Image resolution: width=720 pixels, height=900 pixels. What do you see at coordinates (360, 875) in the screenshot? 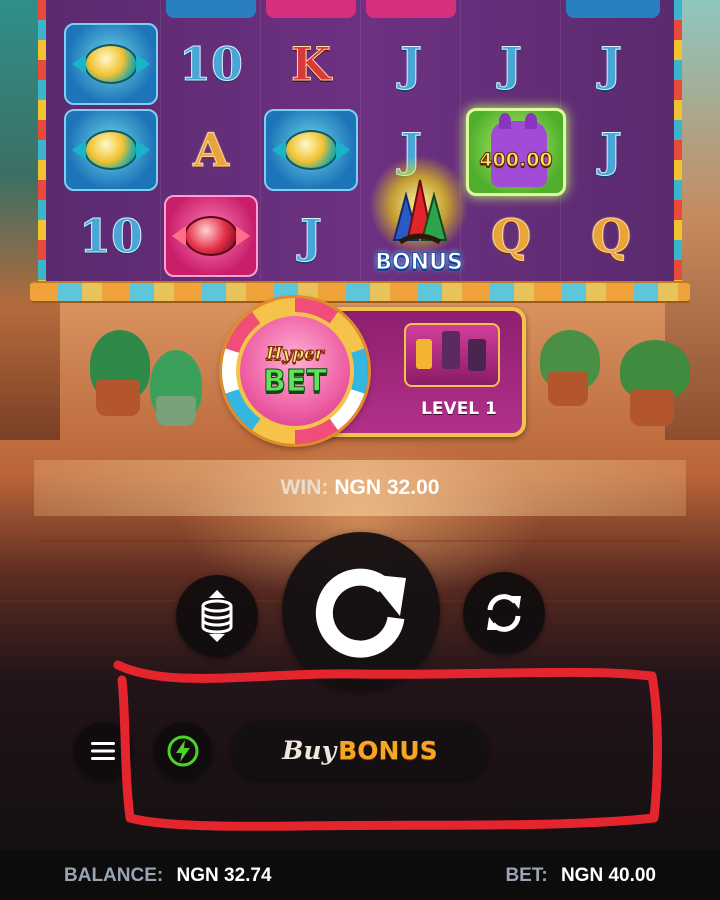
I see `status-bar: BALANCE: NGN 32.74 BET: NGN 40.00` at bounding box center [360, 875].